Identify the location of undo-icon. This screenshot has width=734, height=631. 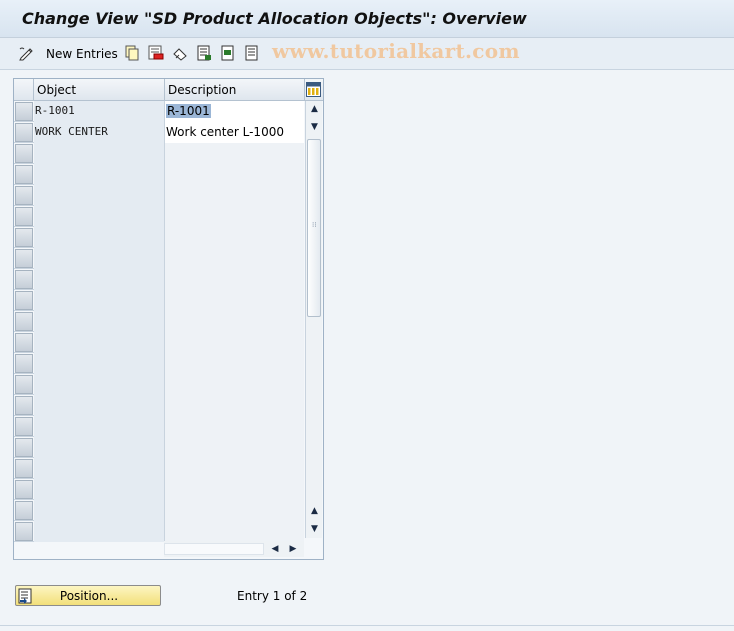
(180, 53).